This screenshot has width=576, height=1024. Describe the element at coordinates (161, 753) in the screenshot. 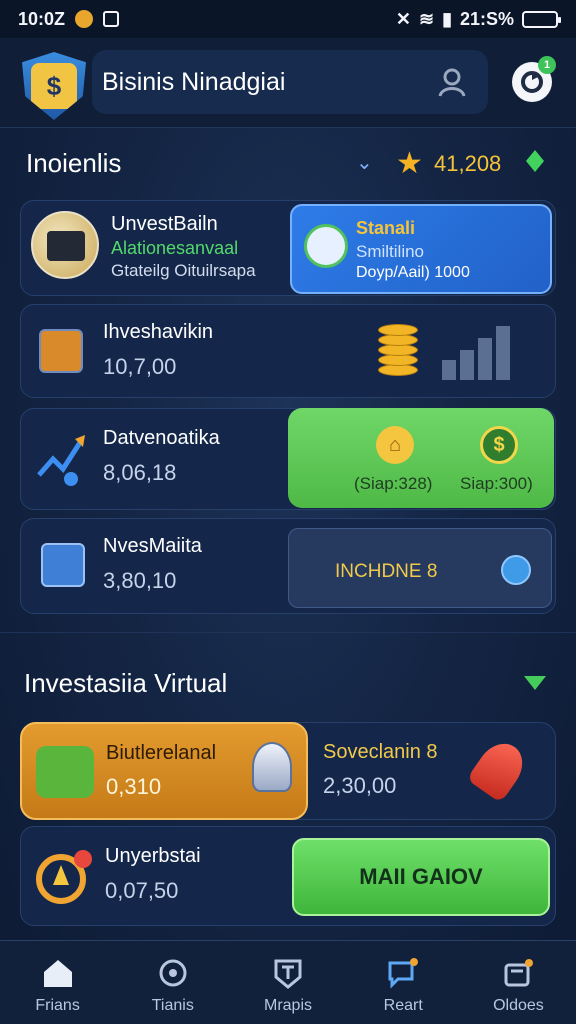

I see `highlight-name: Biutlerelanal` at that location.